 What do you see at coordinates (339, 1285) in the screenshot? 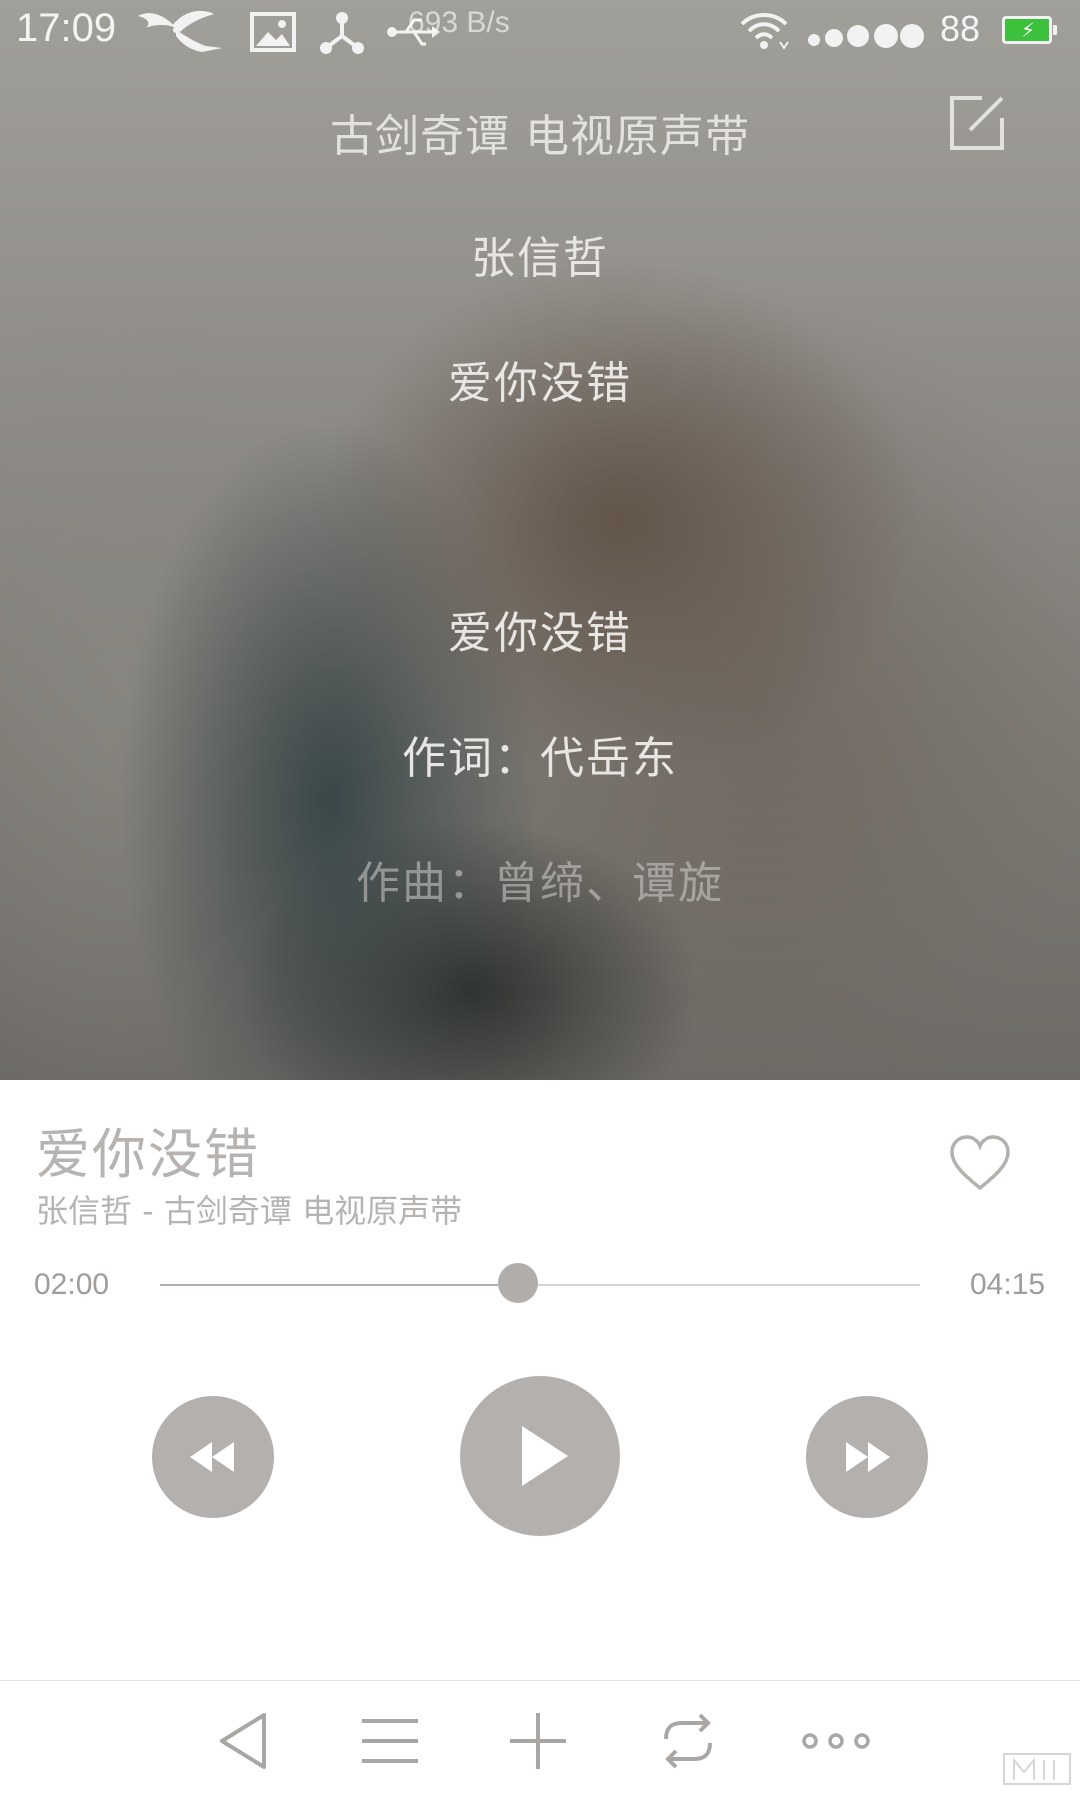
I see `progress-fill` at bounding box center [339, 1285].